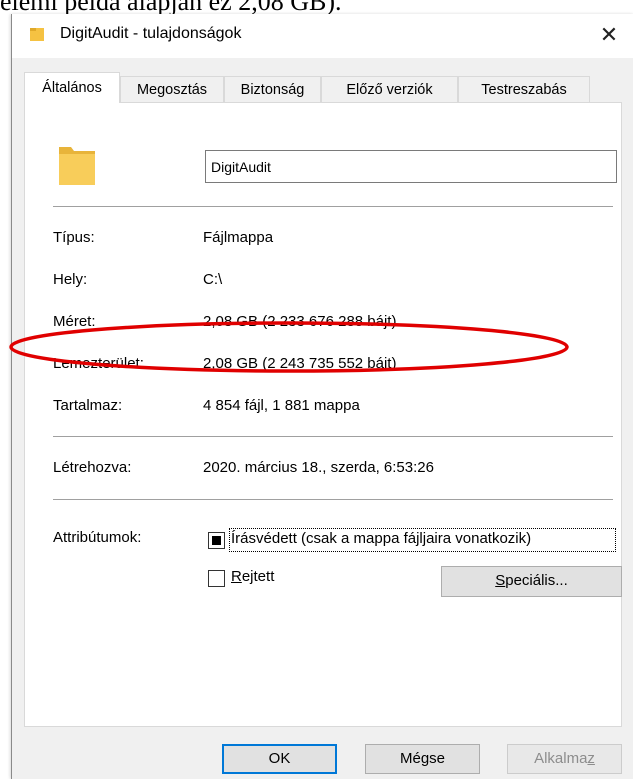  Describe the element at coordinates (238, 237) in the screenshot. I see `type-value: Fájlmappa` at that location.